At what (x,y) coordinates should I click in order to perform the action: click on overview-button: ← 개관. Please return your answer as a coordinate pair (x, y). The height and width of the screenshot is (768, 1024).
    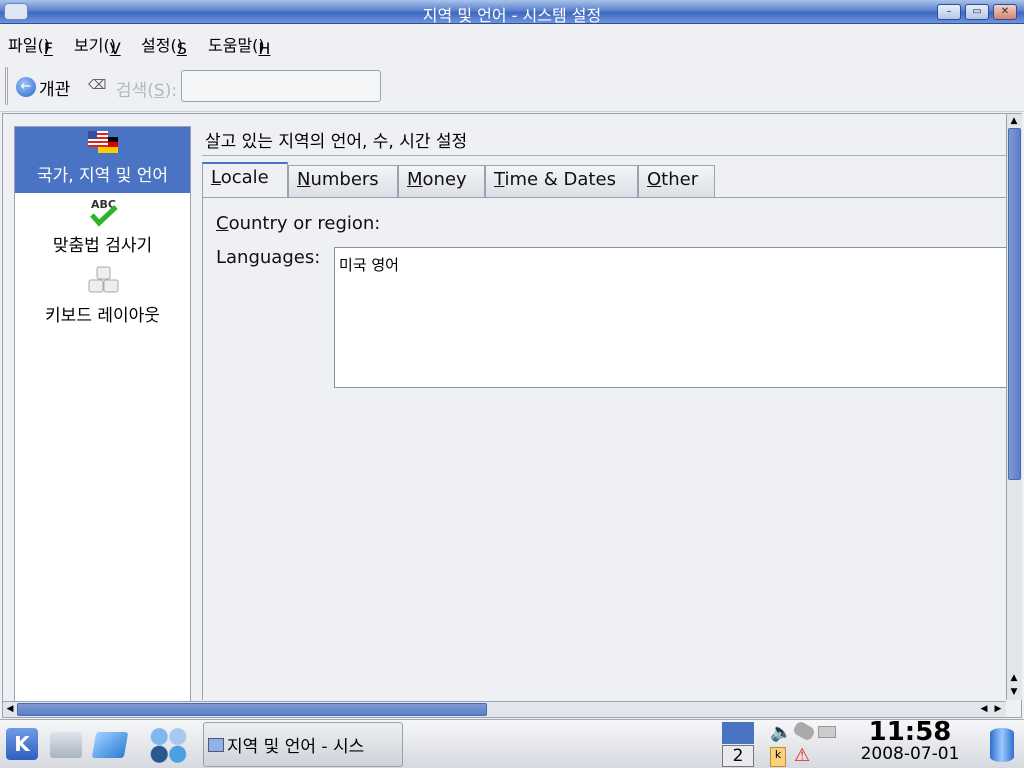
    Looking at the image, I should click on (43, 87).